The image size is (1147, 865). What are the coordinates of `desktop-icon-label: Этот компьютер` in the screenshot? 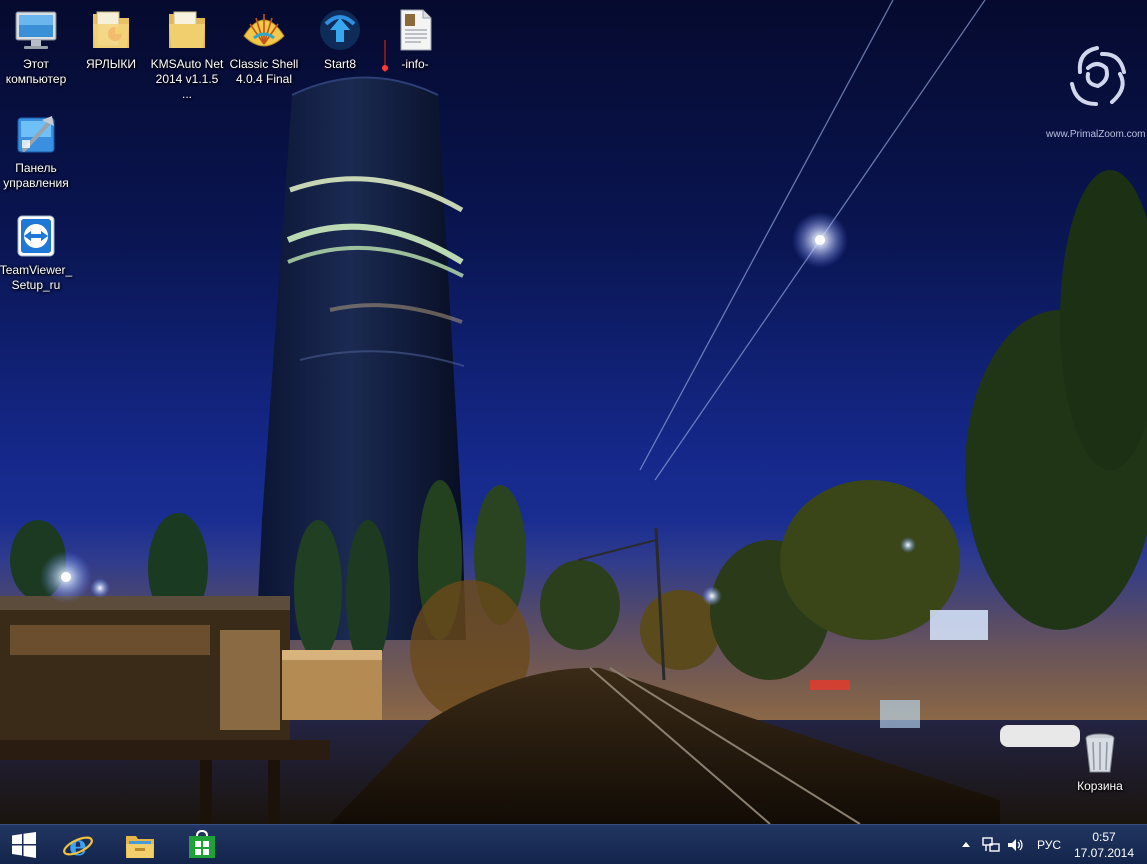 It's located at (36, 71).